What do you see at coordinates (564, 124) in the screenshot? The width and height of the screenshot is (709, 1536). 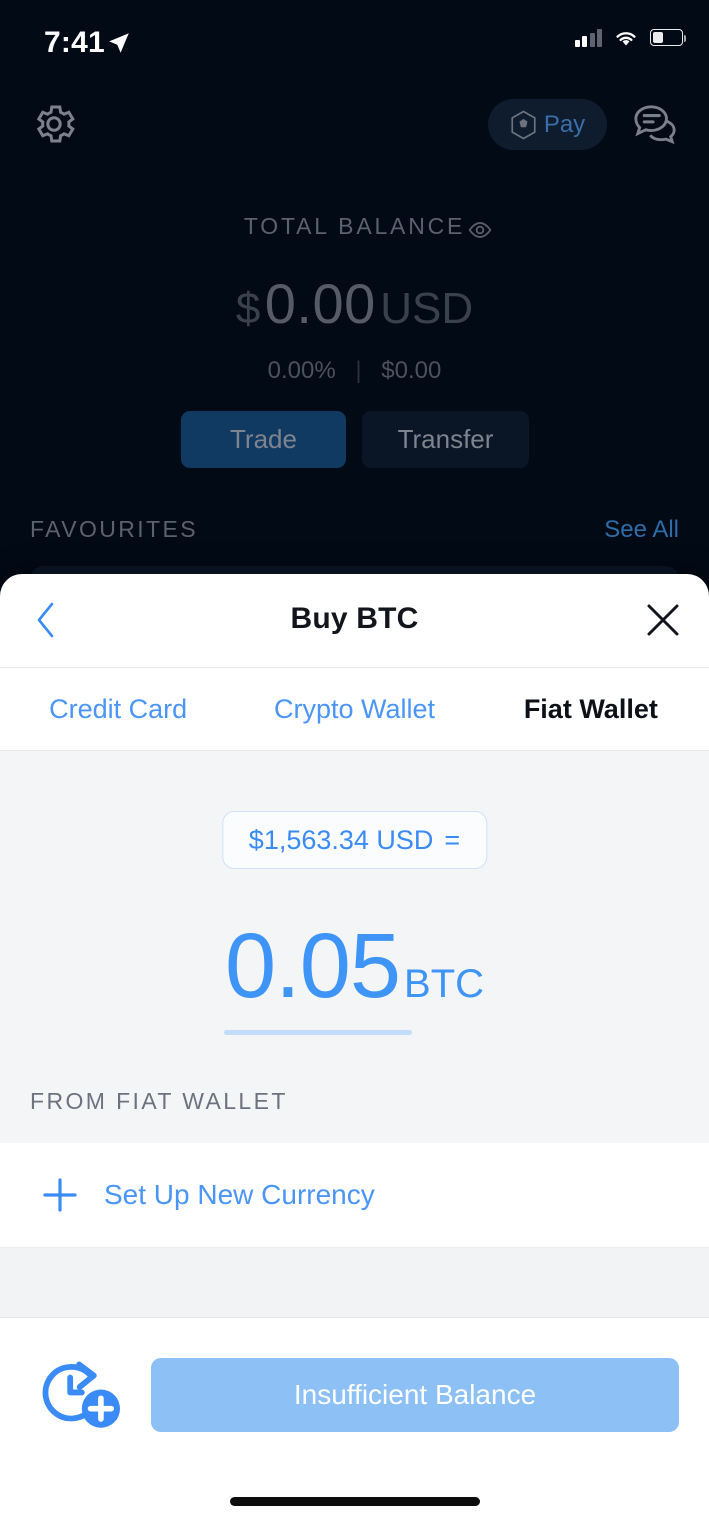 I see `pay-label: Pay` at bounding box center [564, 124].